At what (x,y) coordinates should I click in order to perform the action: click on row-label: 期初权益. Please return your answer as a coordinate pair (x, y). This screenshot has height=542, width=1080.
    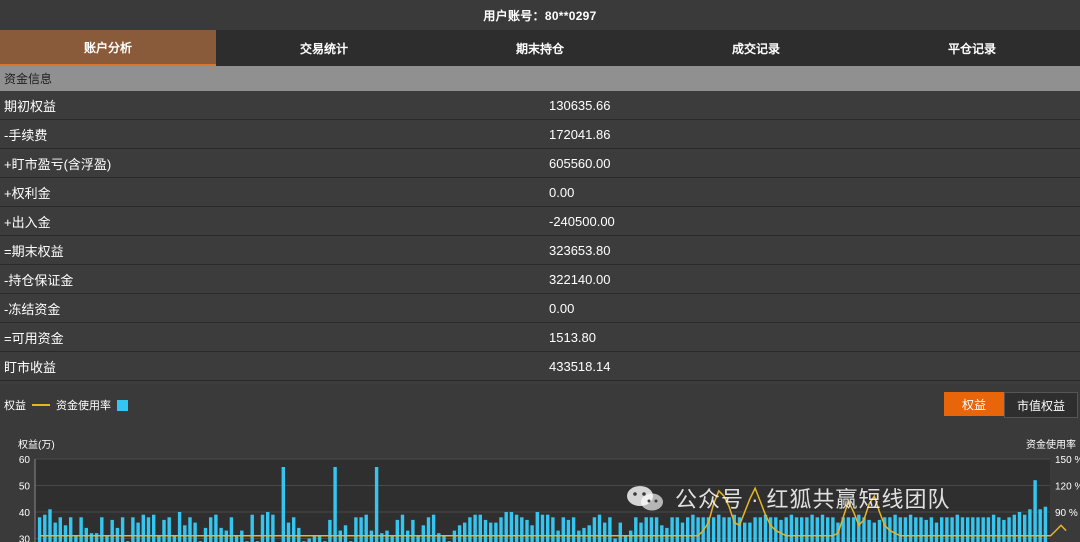
    Looking at the image, I should click on (30, 106).